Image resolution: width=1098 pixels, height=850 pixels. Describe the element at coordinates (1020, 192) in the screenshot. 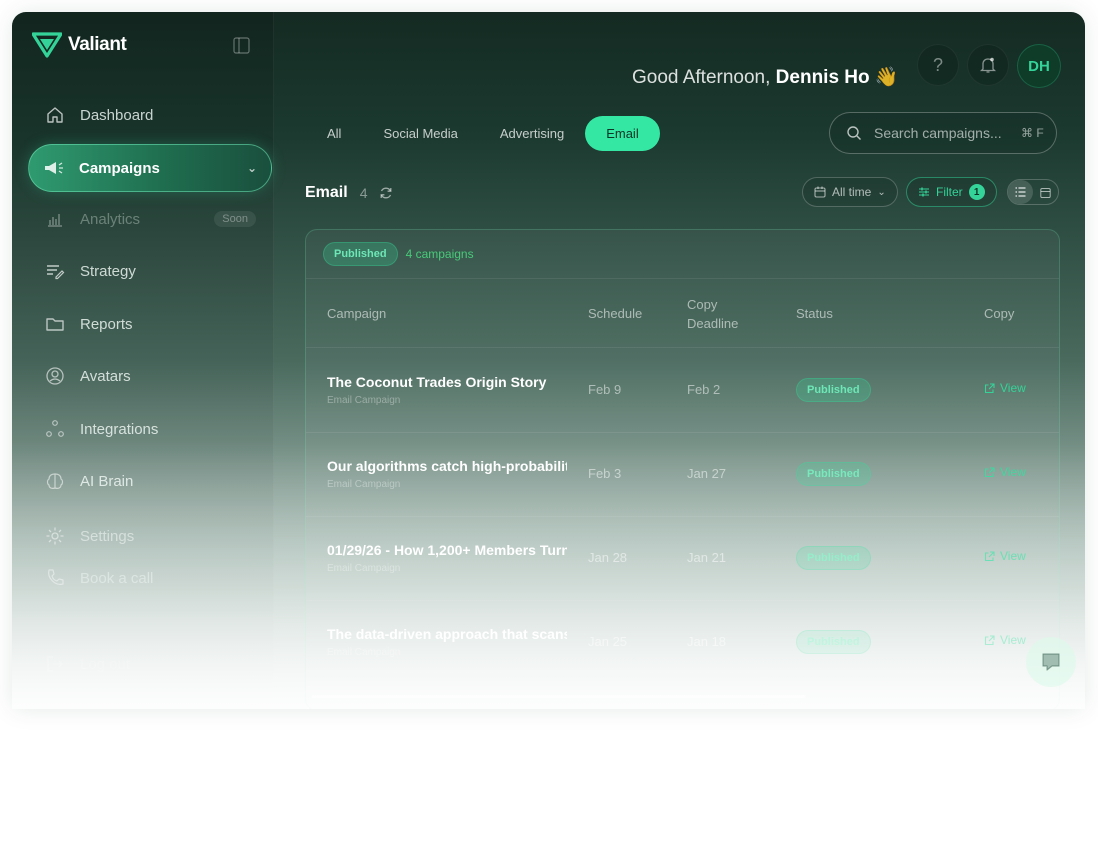

I see `list-view-button` at that location.